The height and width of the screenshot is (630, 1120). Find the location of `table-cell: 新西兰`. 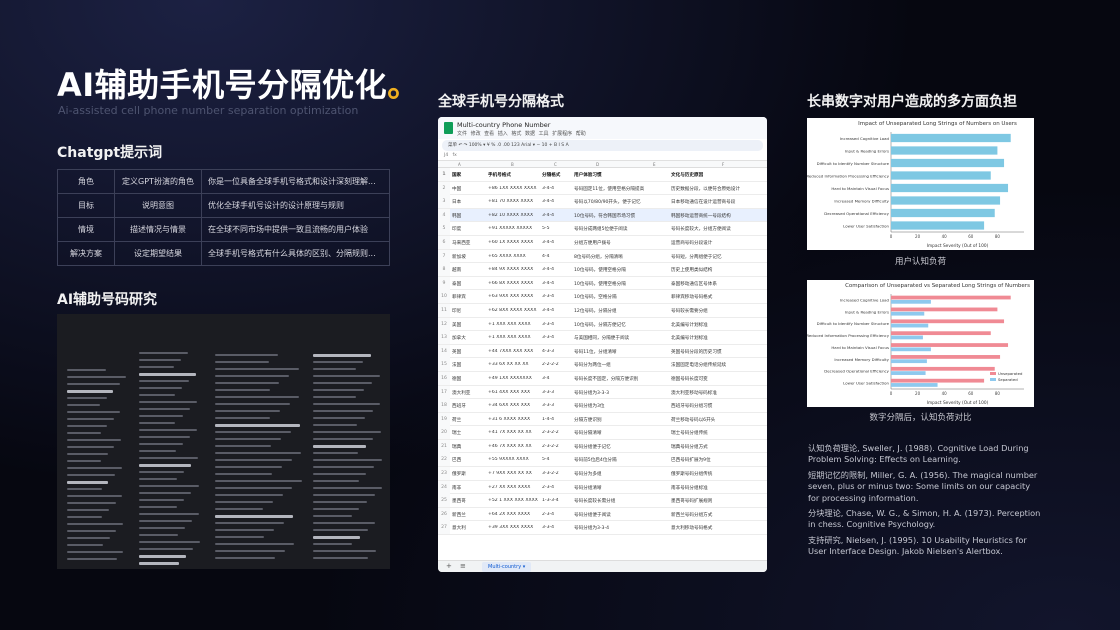

table-cell: 新西兰 is located at coordinates (469, 515).